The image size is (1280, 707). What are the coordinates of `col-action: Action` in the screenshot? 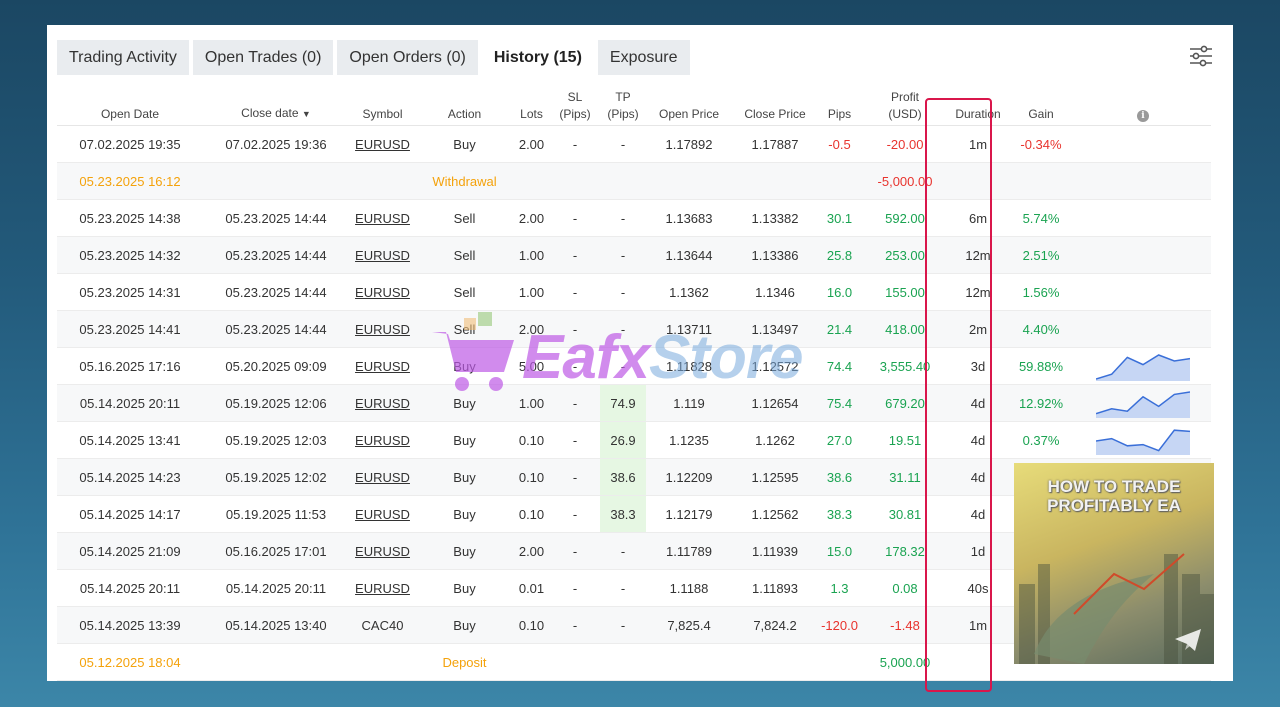 It's located at (464, 103).